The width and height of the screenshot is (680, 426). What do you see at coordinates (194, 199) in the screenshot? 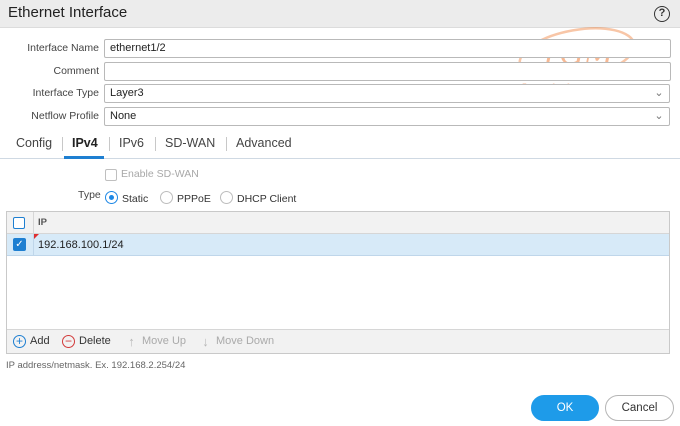
I see `radio-pppoe-label: PPPoE` at bounding box center [194, 199].